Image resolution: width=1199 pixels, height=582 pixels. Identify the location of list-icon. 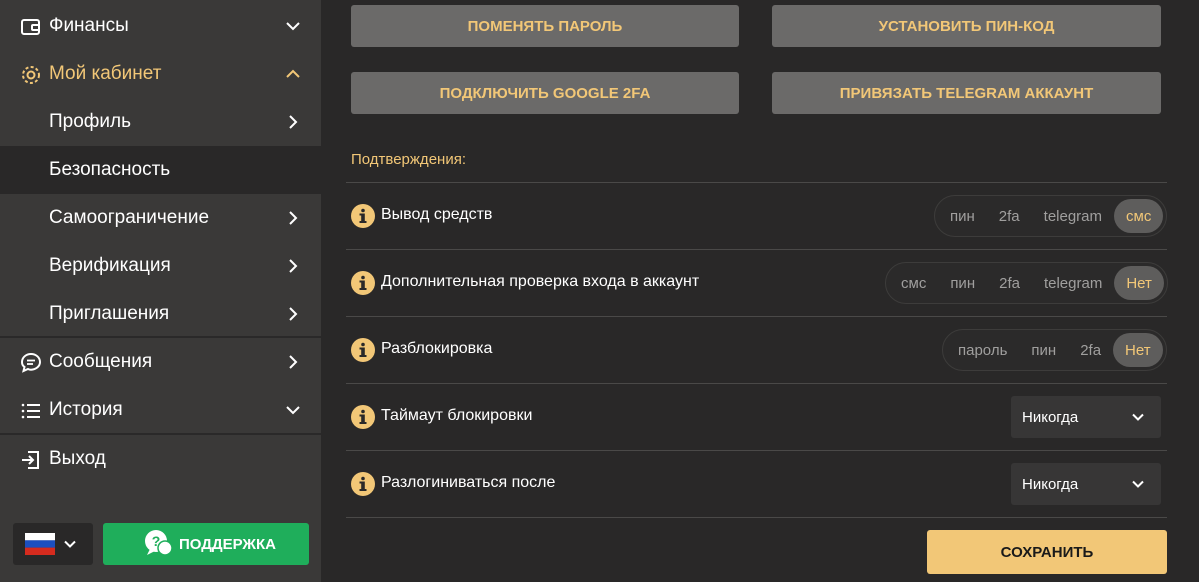
(30, 411).